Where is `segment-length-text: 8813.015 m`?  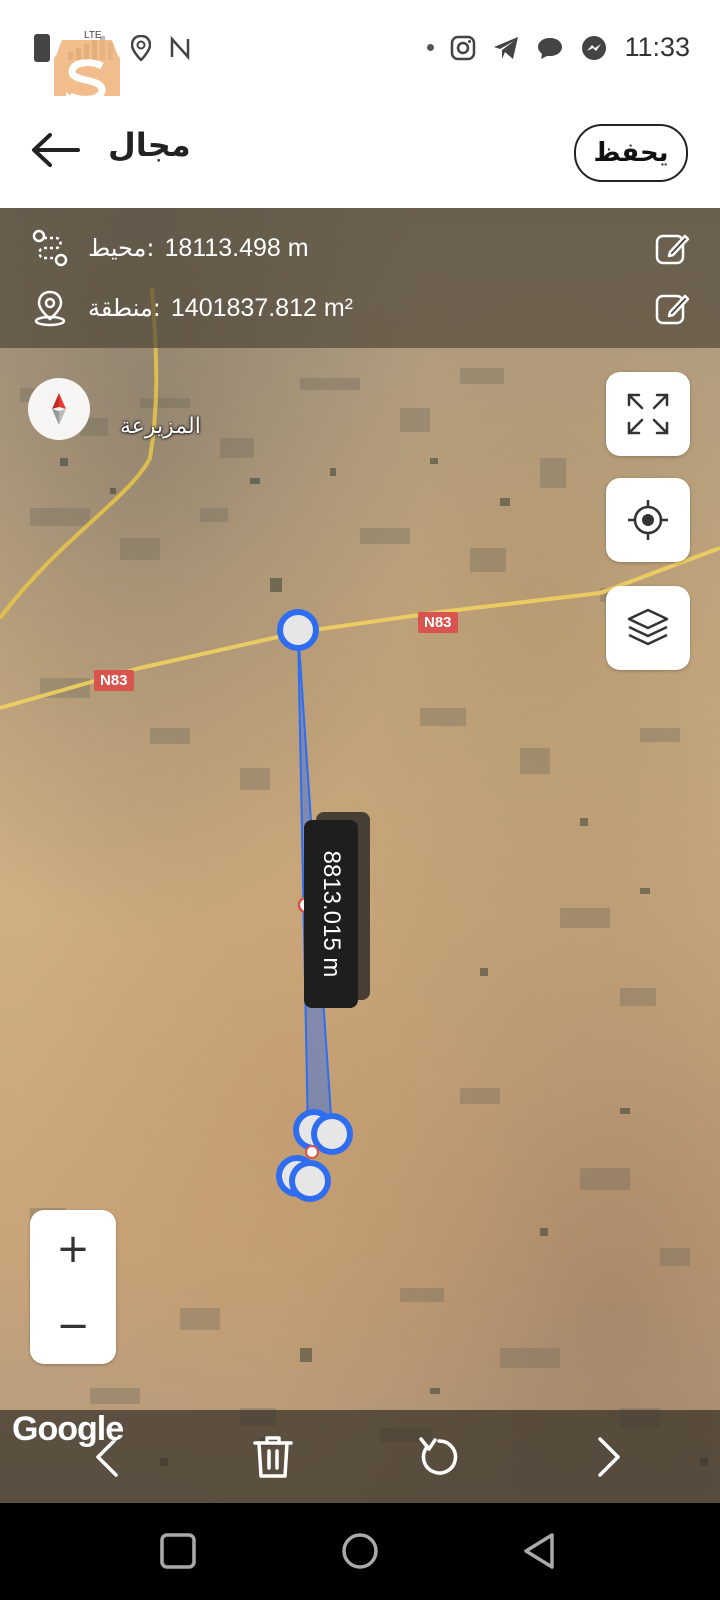
segment-length-text: 8813.015 m is located at coordinates (331, 914).